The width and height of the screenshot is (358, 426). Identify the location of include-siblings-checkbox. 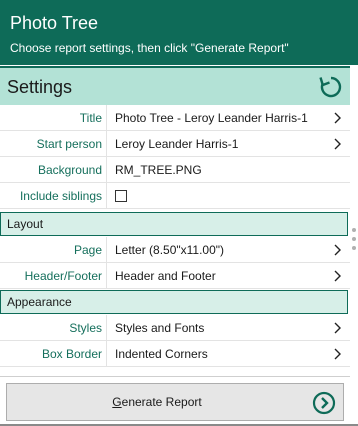
(121, 196).